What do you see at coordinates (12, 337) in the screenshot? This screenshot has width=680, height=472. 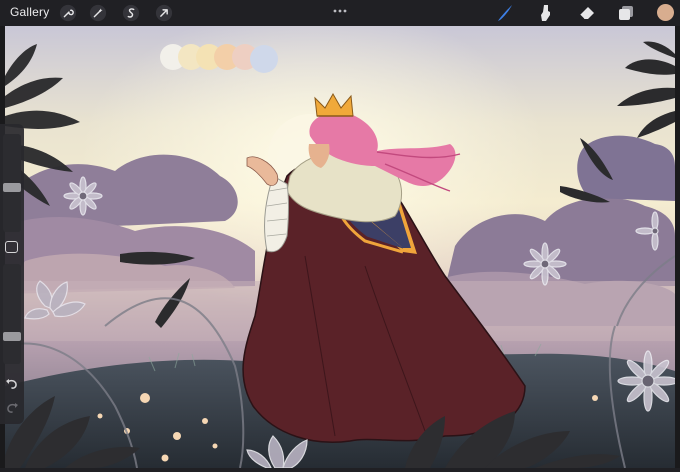 I see `opacity-thumb` at bounding box center [12, 337].